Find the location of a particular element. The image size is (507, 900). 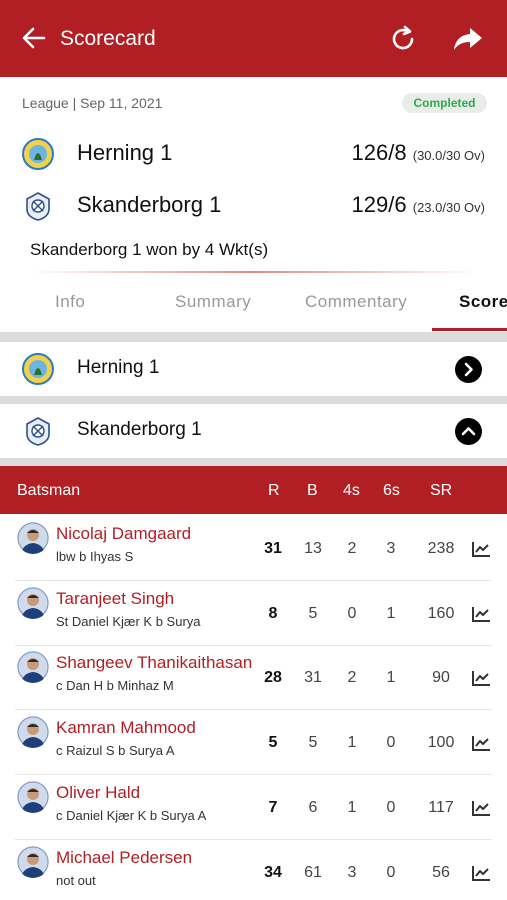

dismissal-text: c Dan H b Minhaz M is located at coordinates (115, 686).